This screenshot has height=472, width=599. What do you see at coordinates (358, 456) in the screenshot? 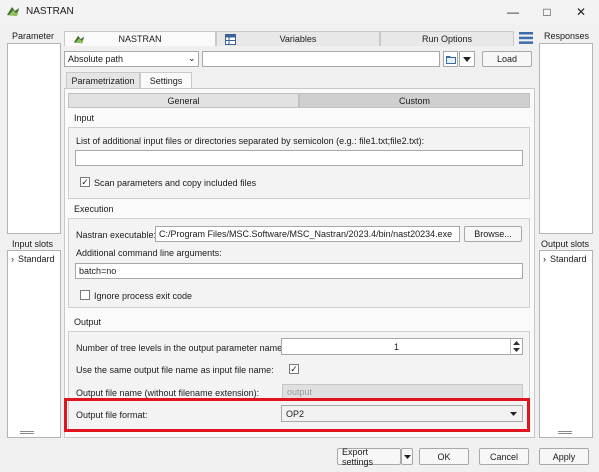
I see `export-settings-label: Export settings` at bounding box center [358, 456].